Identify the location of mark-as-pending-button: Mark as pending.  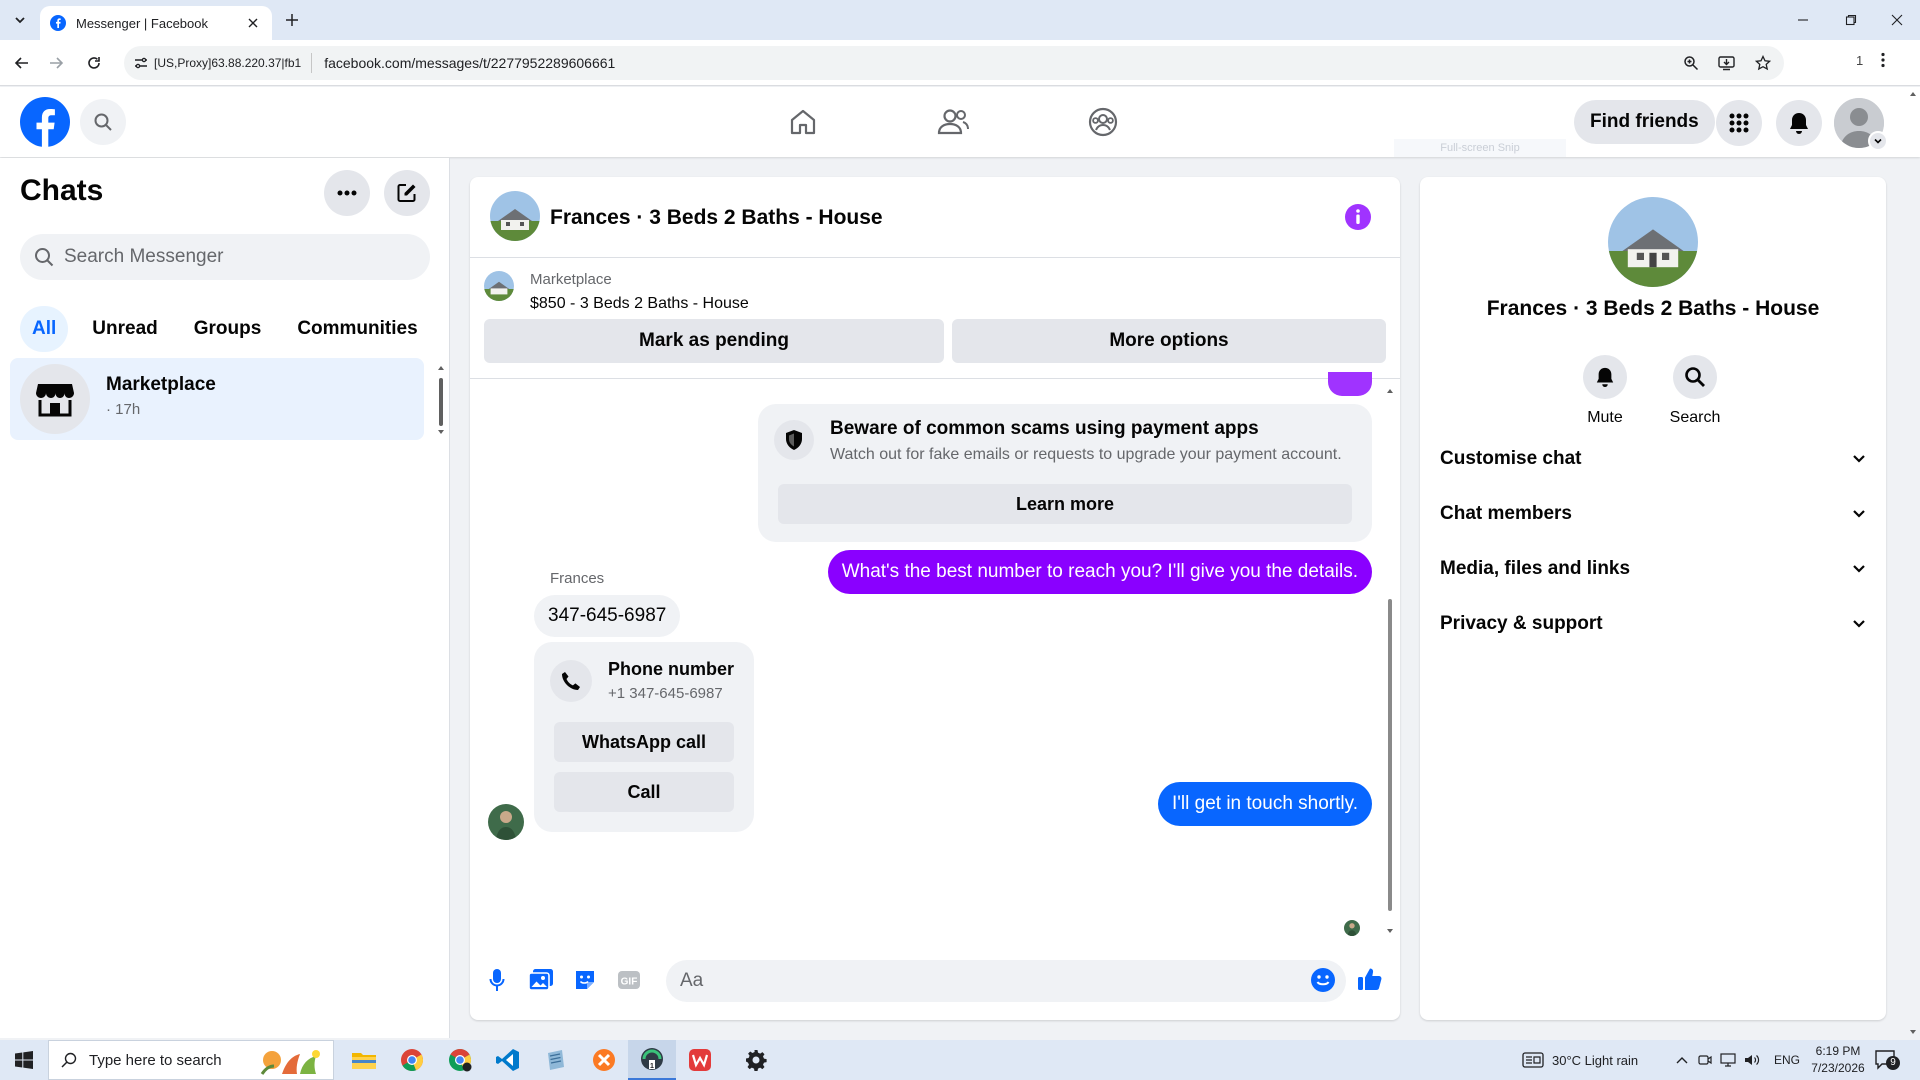
(714, 341).